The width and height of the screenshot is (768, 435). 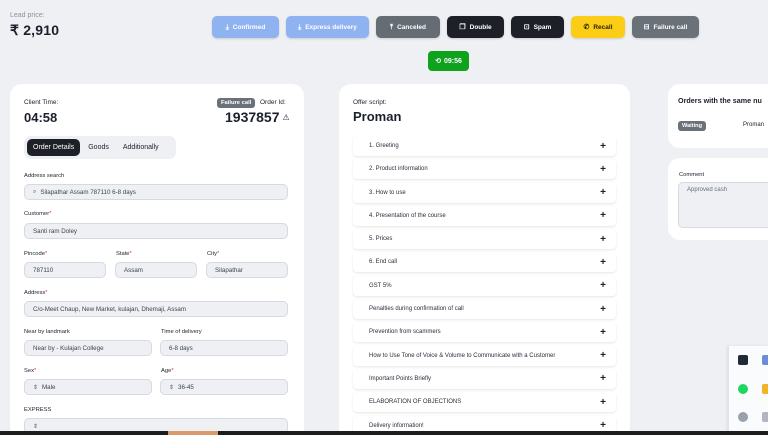 I want to click on delivery-time-label: Time of delivery, so click(x=181, y=332).